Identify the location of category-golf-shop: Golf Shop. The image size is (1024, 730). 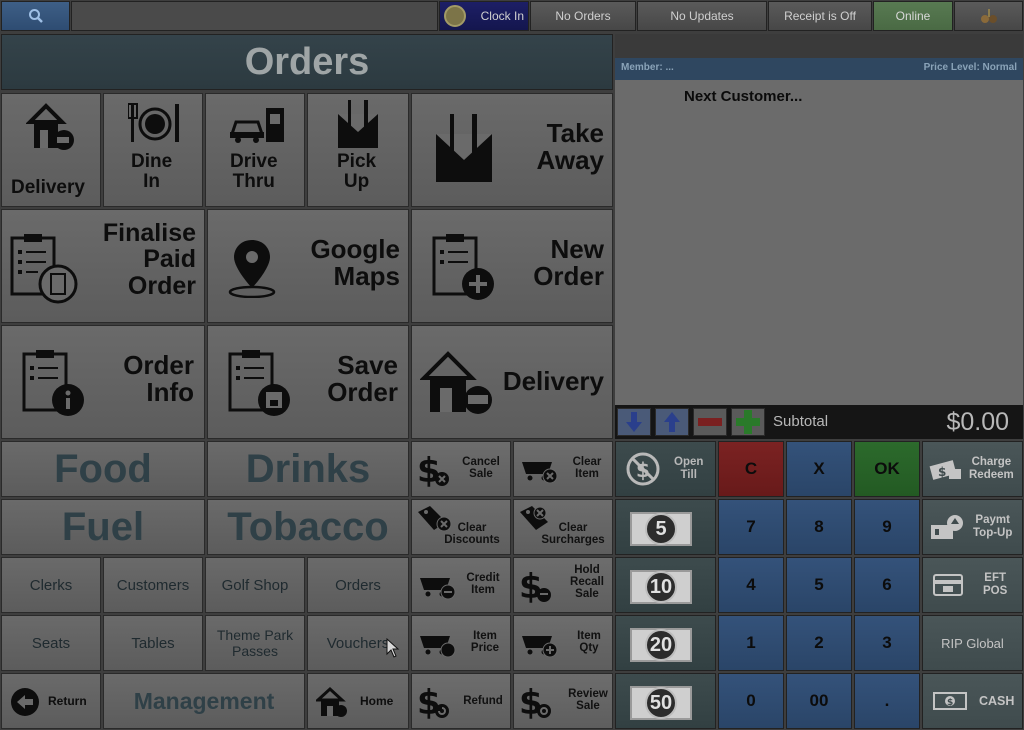
(255, 585).